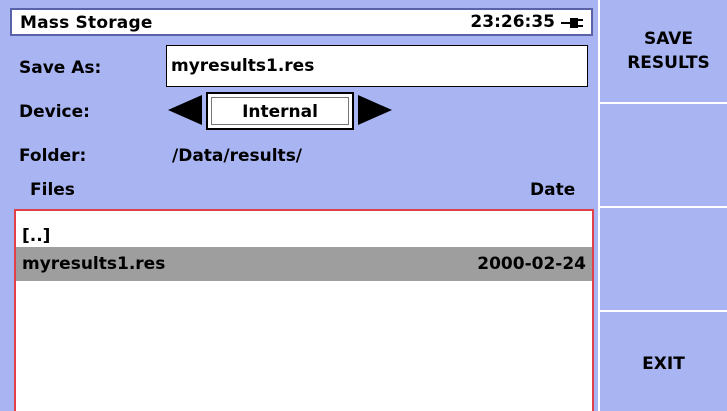 The height and width of the screenshot is (411, 727). Describe the element at coordinates (572, 23) in the screenshot. I see `ac-plug-icon` at that location.